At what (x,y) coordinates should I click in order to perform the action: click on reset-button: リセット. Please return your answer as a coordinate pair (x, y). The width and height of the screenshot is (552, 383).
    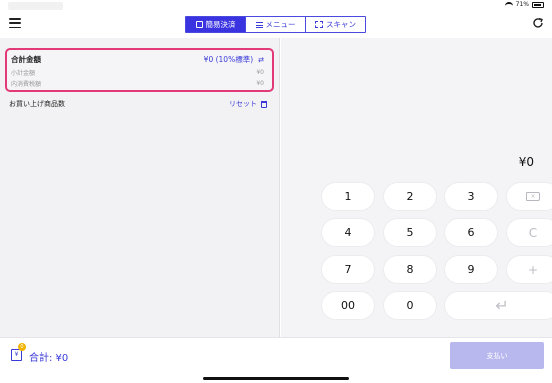
    Looking at the image, I should click on (248, 104).